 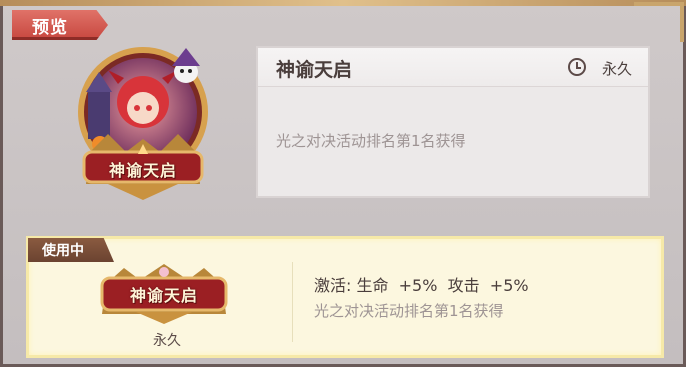 What do you see at coordinates (143, 123) in the screenshot?
I see `title-emblem: 神谕天启` at bounding box center [143, 123].